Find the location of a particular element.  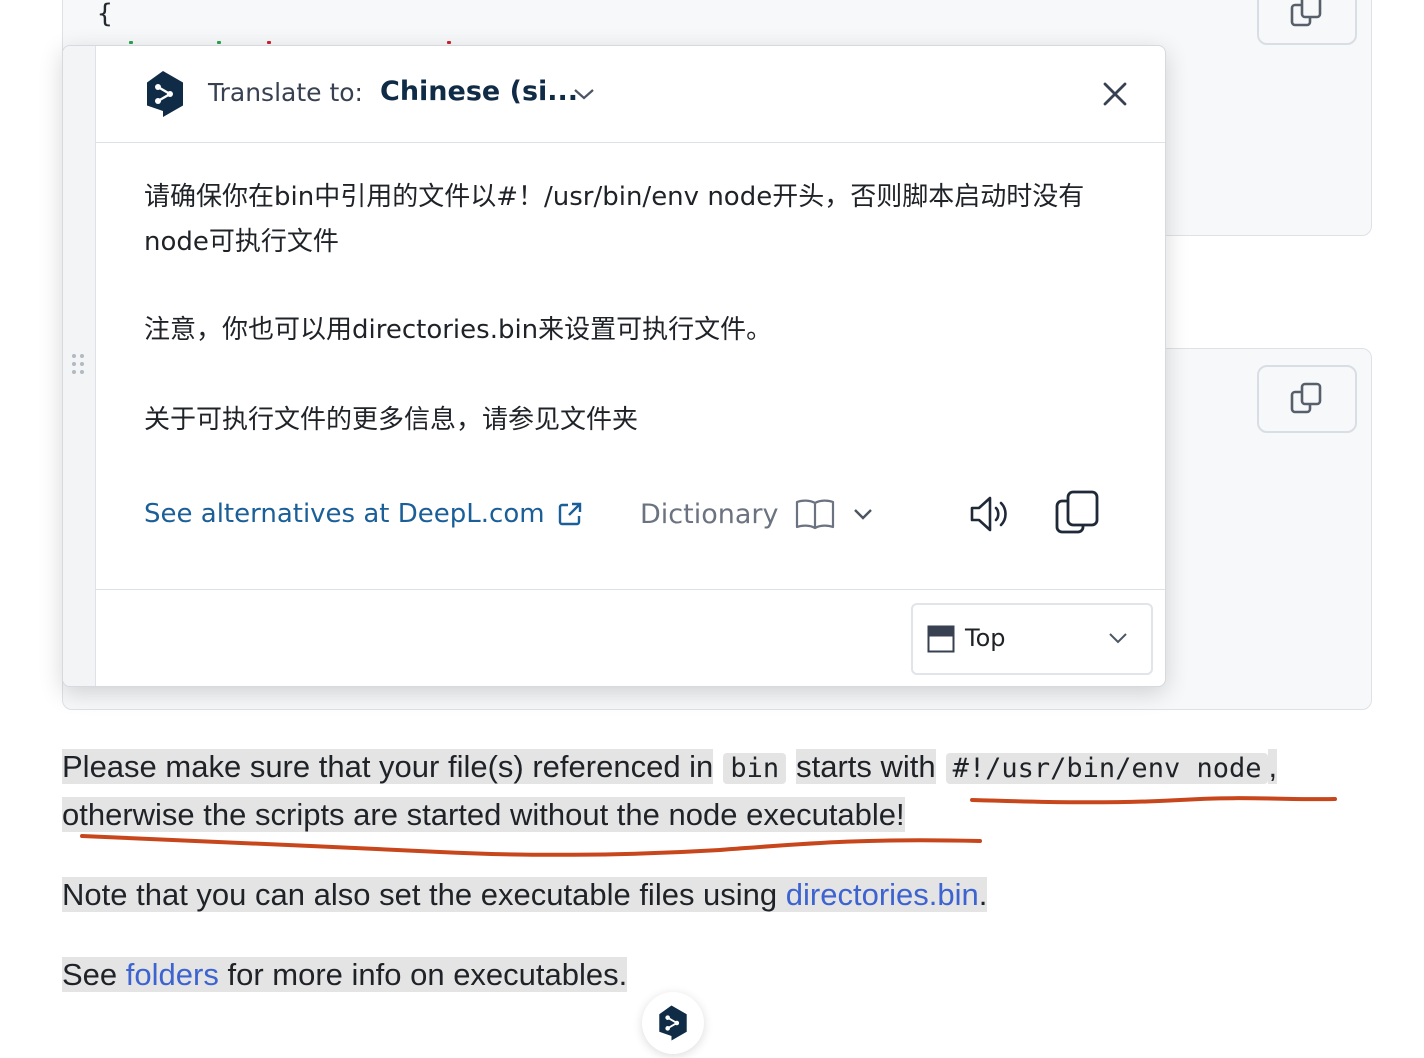

paragraph-text: . is located at coordinates (983, 894).